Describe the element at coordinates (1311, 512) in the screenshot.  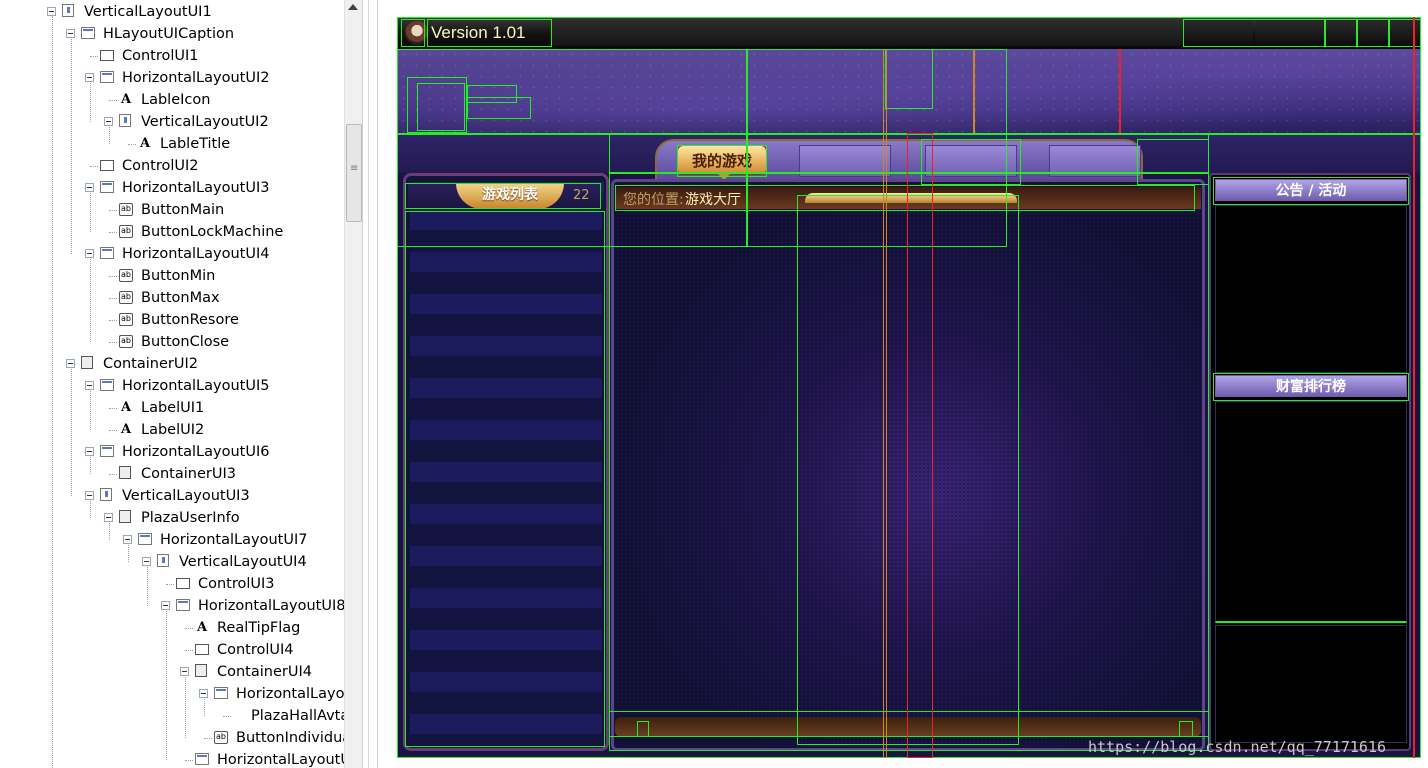
I see `wealth-ranking-content` at that location.